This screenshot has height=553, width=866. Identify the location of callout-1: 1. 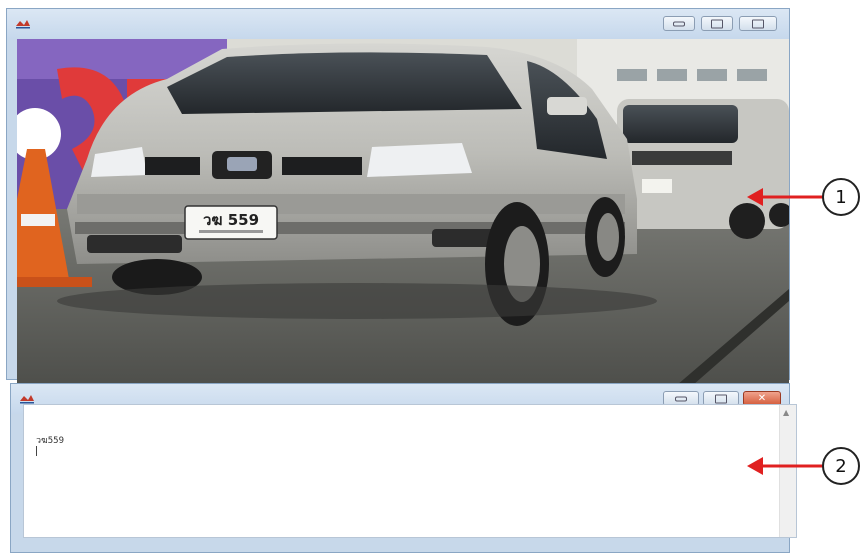
(841, 197).